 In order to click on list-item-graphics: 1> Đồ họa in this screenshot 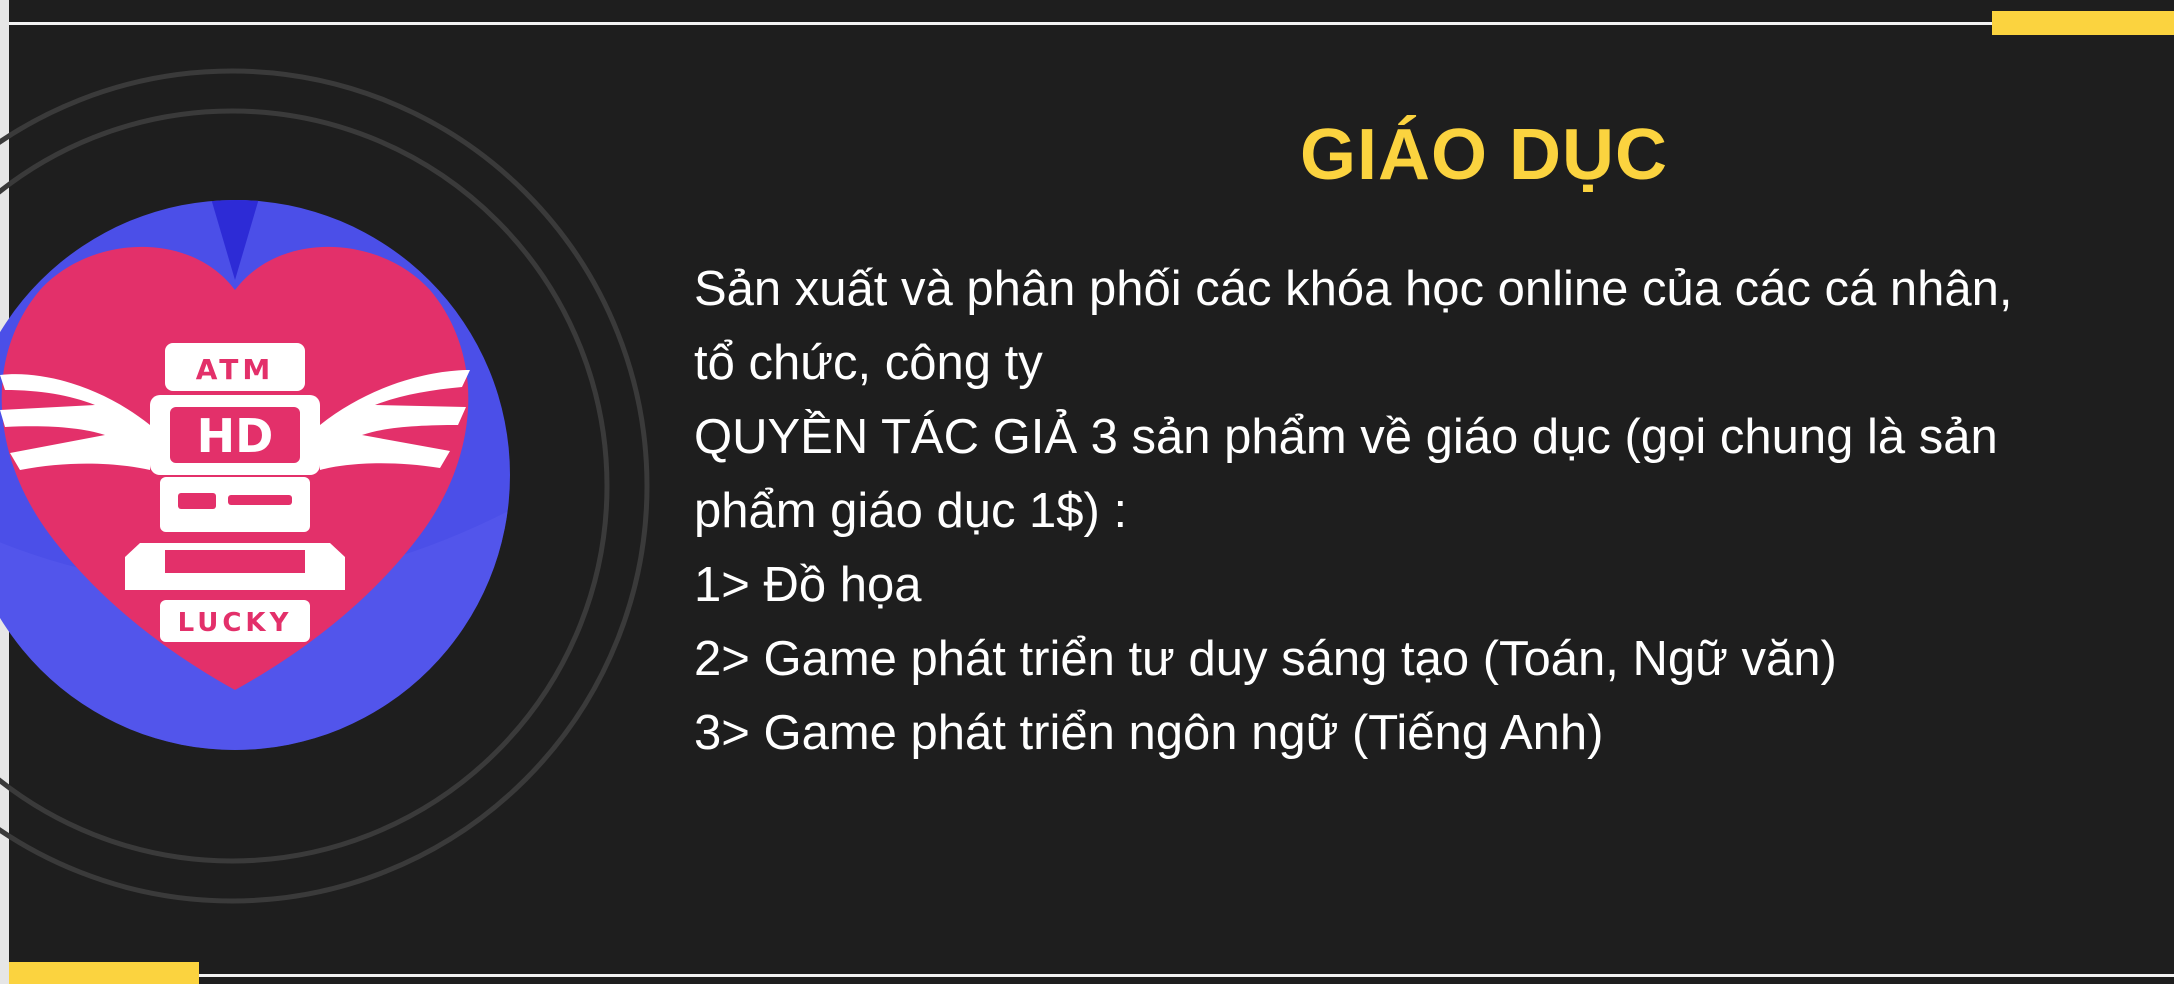, I will do `click(808, 585)`.